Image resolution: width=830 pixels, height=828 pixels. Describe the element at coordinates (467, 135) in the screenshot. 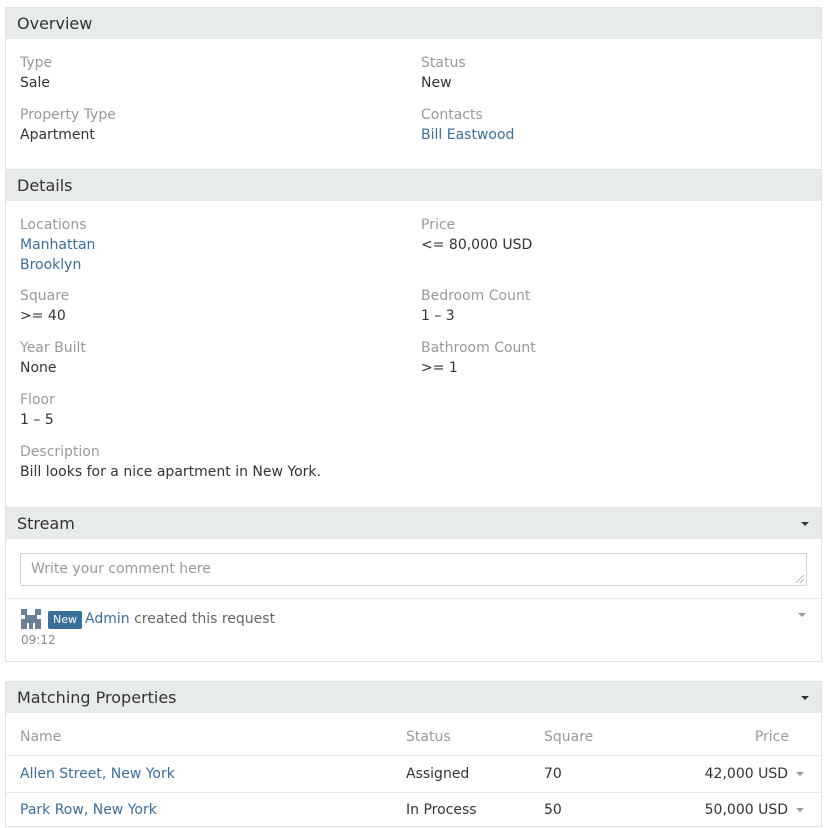

I see `contact-link: Bill Eastwood` at that location.